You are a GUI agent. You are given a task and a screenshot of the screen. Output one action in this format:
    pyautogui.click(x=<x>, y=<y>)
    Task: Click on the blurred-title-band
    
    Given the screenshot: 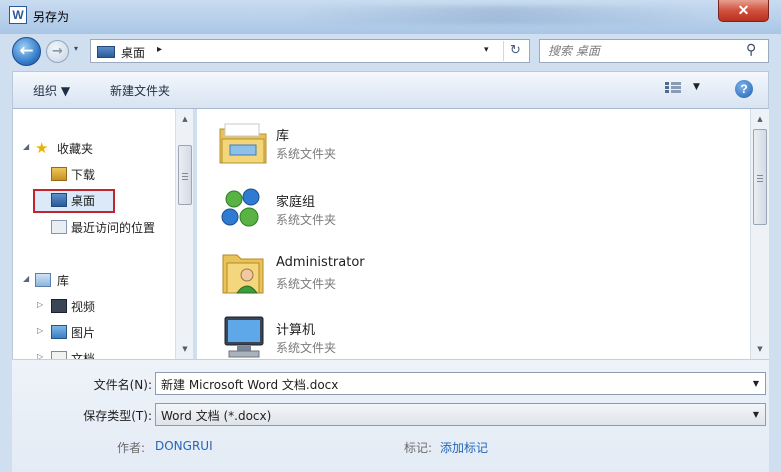 What is the action you would take?
    pyautogui.click(x=500, y=15)
    